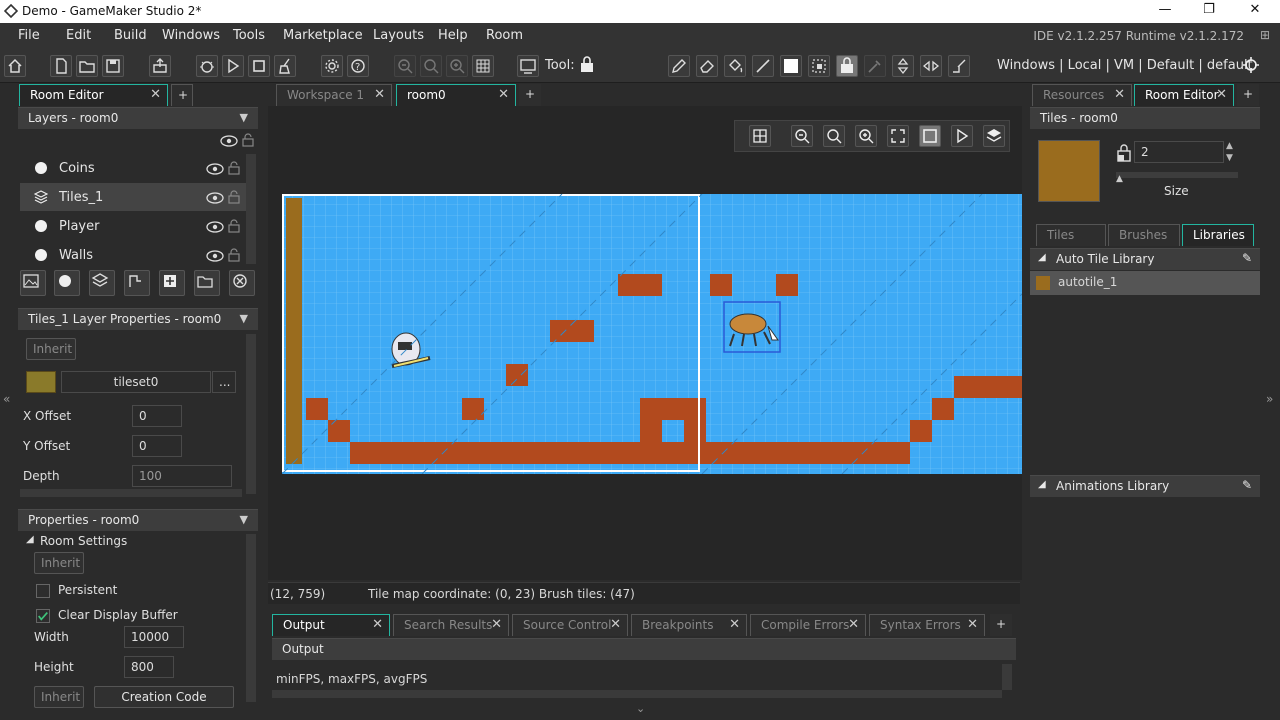 The image size is (1280, 720). I want to click on save-button, so click(113, 66).